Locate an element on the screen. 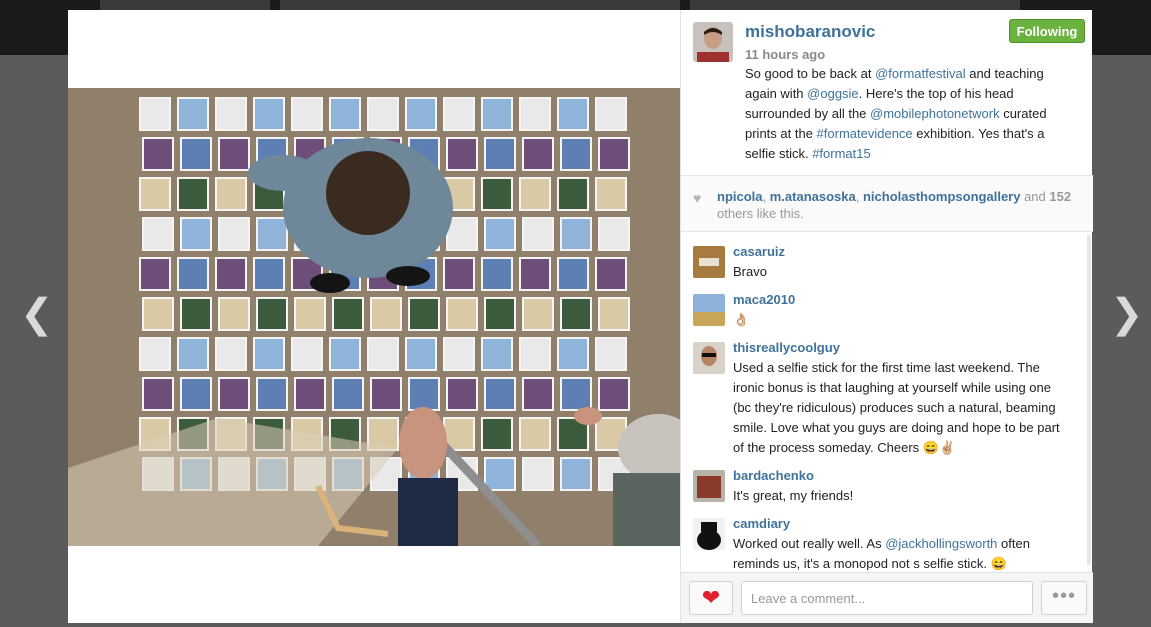 The width and height of the screenshot is (1151, 627). comment-text: 👌🏼 is located at coordinates (741, 319).